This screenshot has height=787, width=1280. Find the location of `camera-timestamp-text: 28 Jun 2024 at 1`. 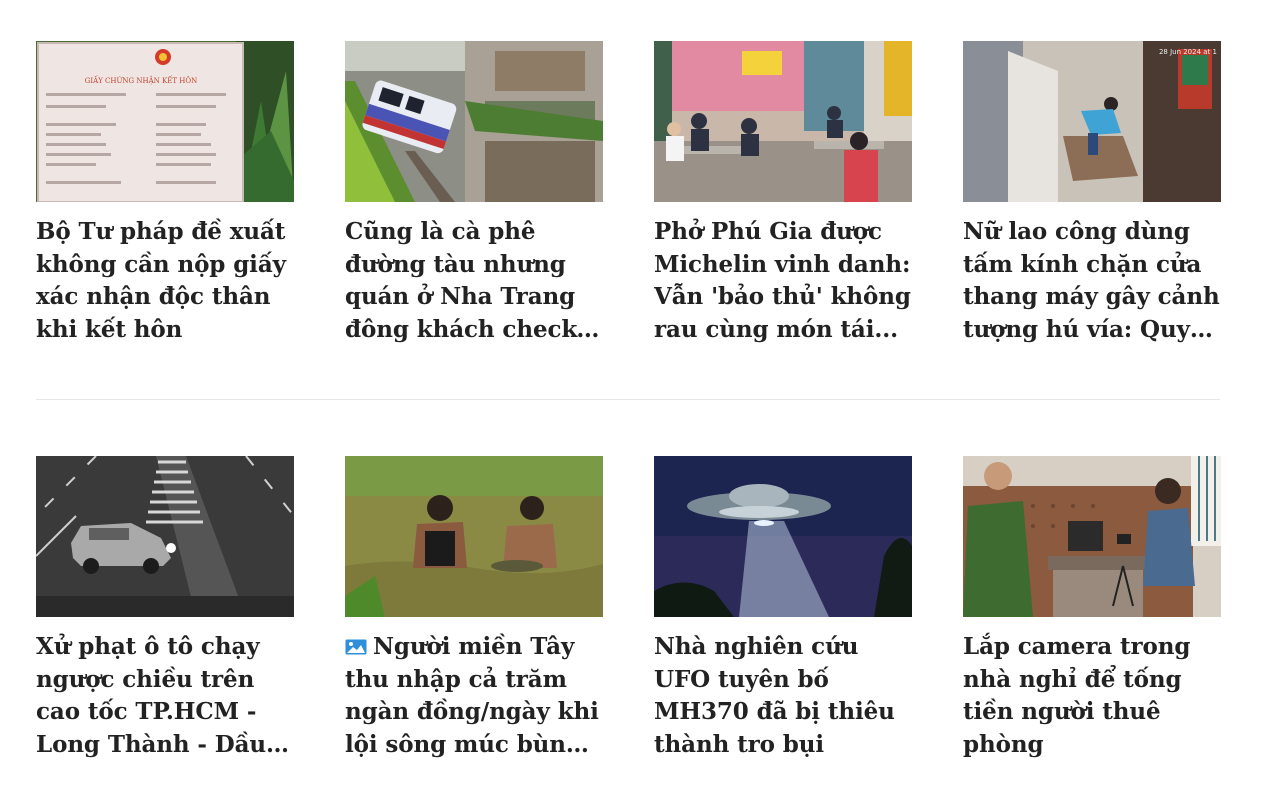

camera-timestamp-text: 28 Jun 2024 at 1 is located at coordinates (1188, 52).